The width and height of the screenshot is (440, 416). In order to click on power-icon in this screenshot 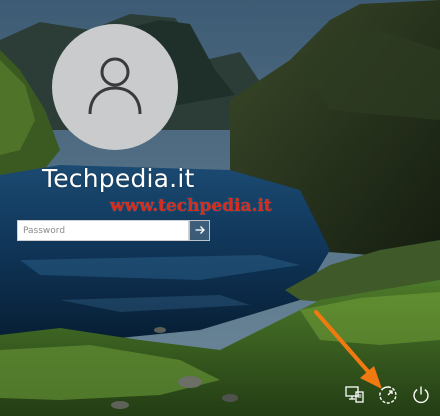, I will do `click(421, 397)`.